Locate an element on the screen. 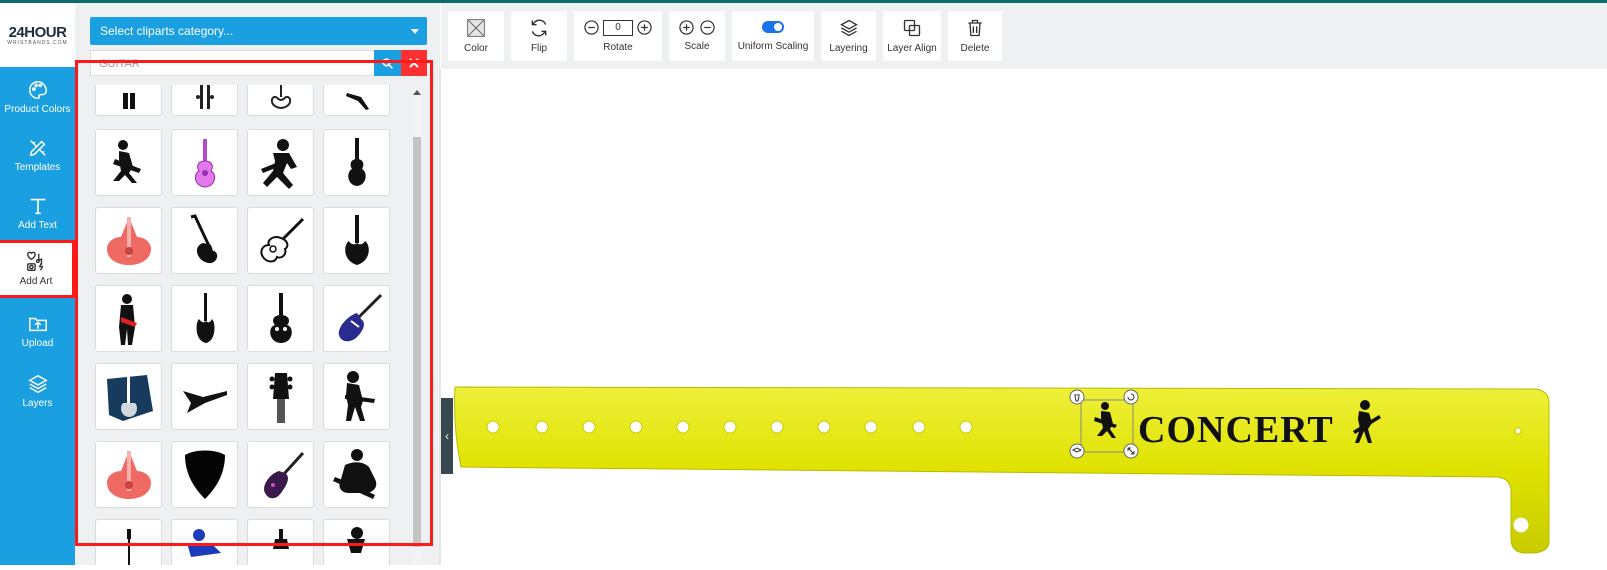  blue-electric-guitar-icon is located at coordinates (360, 317).